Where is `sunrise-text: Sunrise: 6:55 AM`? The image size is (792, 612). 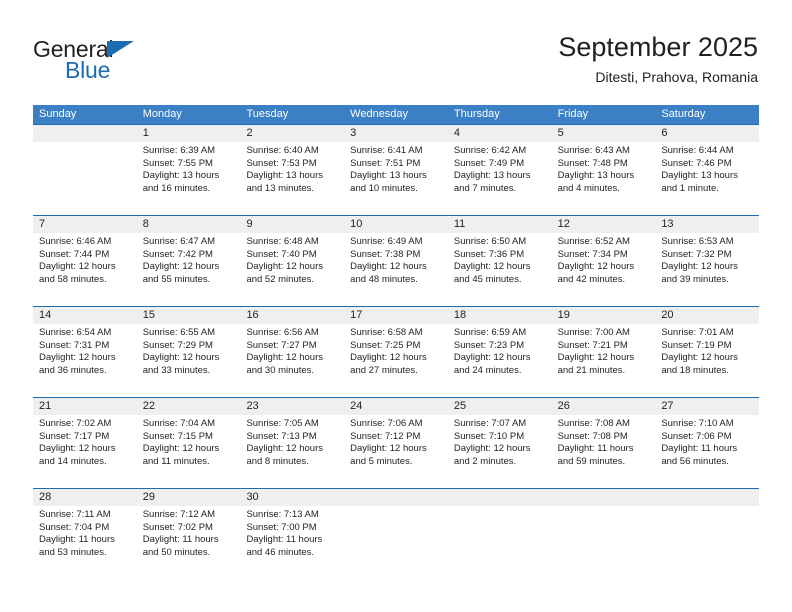
sunrise-text: Sunrise: 6:55 AM is located at coordinates (179, 332).